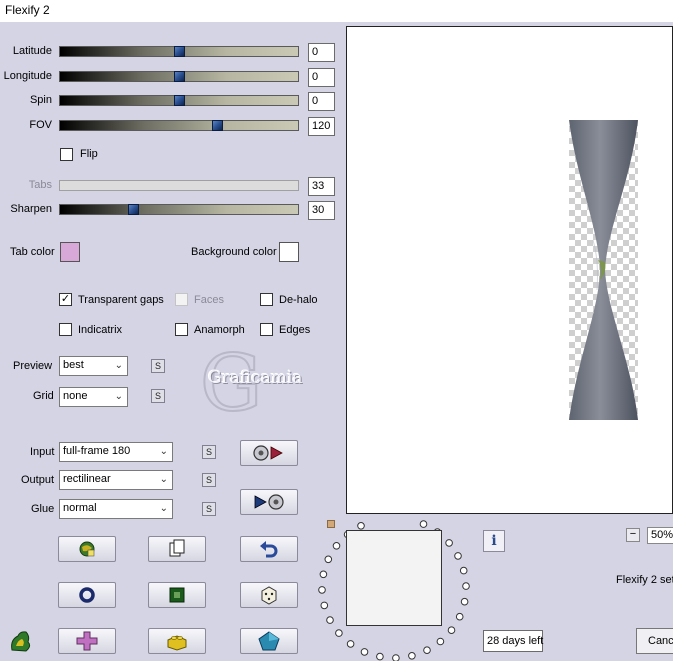 Image resolution: width=673 pixels, height=661 pixels. Describe the element at coordinates (43, 509) in the screenshot. I see `glue-label: Glue` at that location.